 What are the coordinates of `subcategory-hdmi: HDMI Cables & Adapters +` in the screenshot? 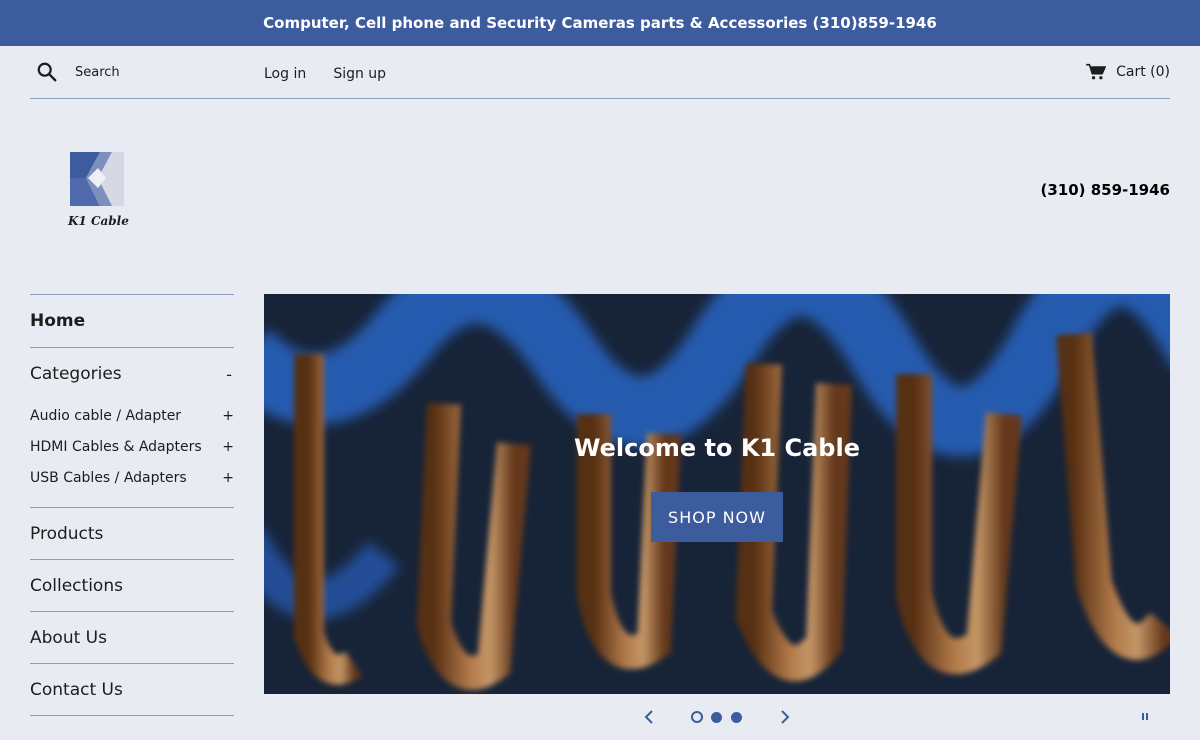 It's located at (132, 446).